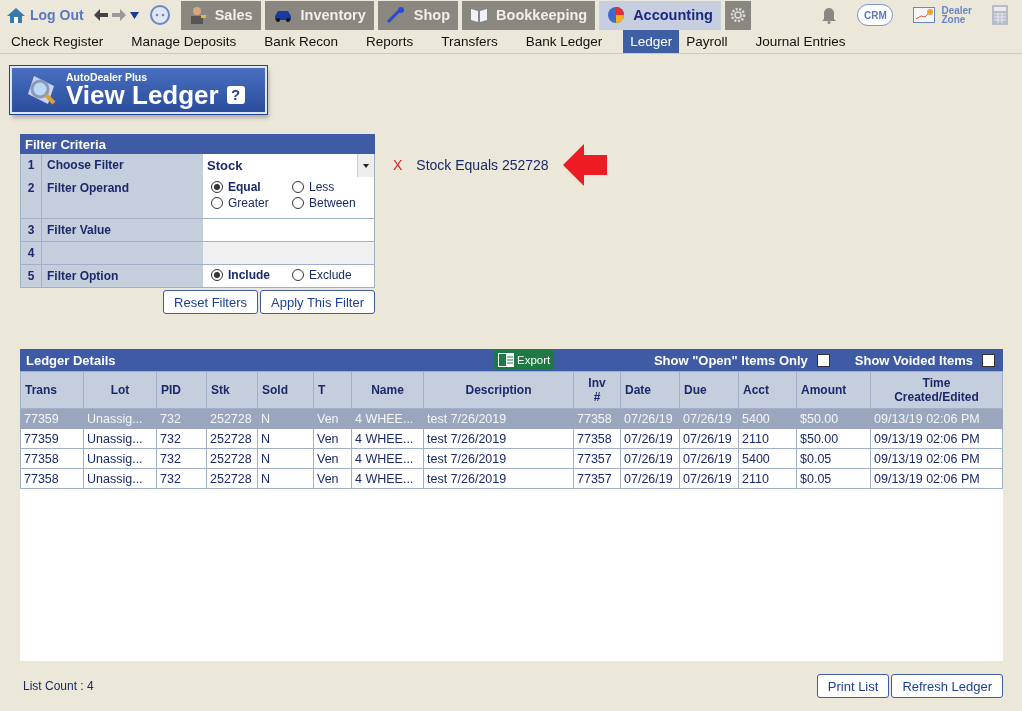 This screenshot has width=1022, height=711. What do you see at coordinates (317, 302) in the screenshot?
I see `filter-button: Apply This Filter` at bounding box center [317, 302].